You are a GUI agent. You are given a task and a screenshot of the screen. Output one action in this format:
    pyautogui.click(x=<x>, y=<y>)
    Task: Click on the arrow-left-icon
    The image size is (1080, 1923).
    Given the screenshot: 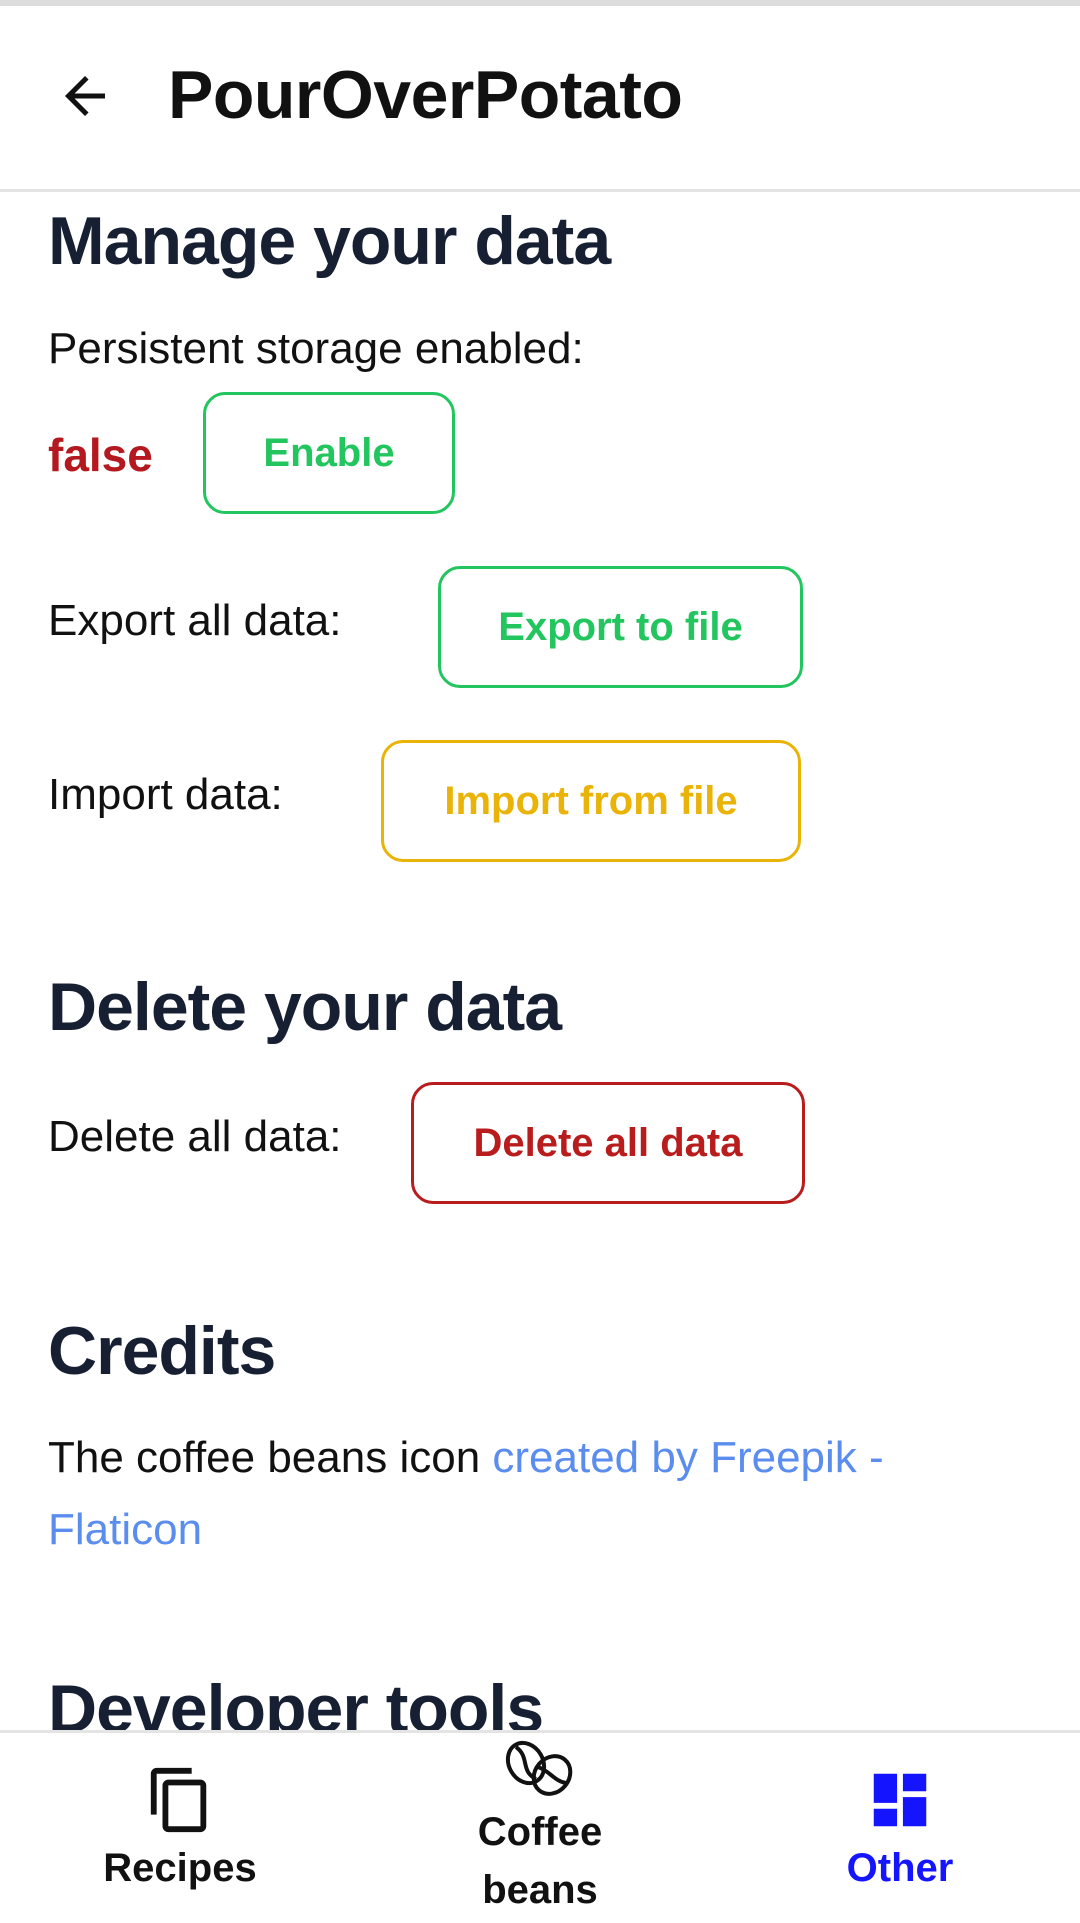 What is the action you would take?
    pyautogui.click(x=85, y=96)
    